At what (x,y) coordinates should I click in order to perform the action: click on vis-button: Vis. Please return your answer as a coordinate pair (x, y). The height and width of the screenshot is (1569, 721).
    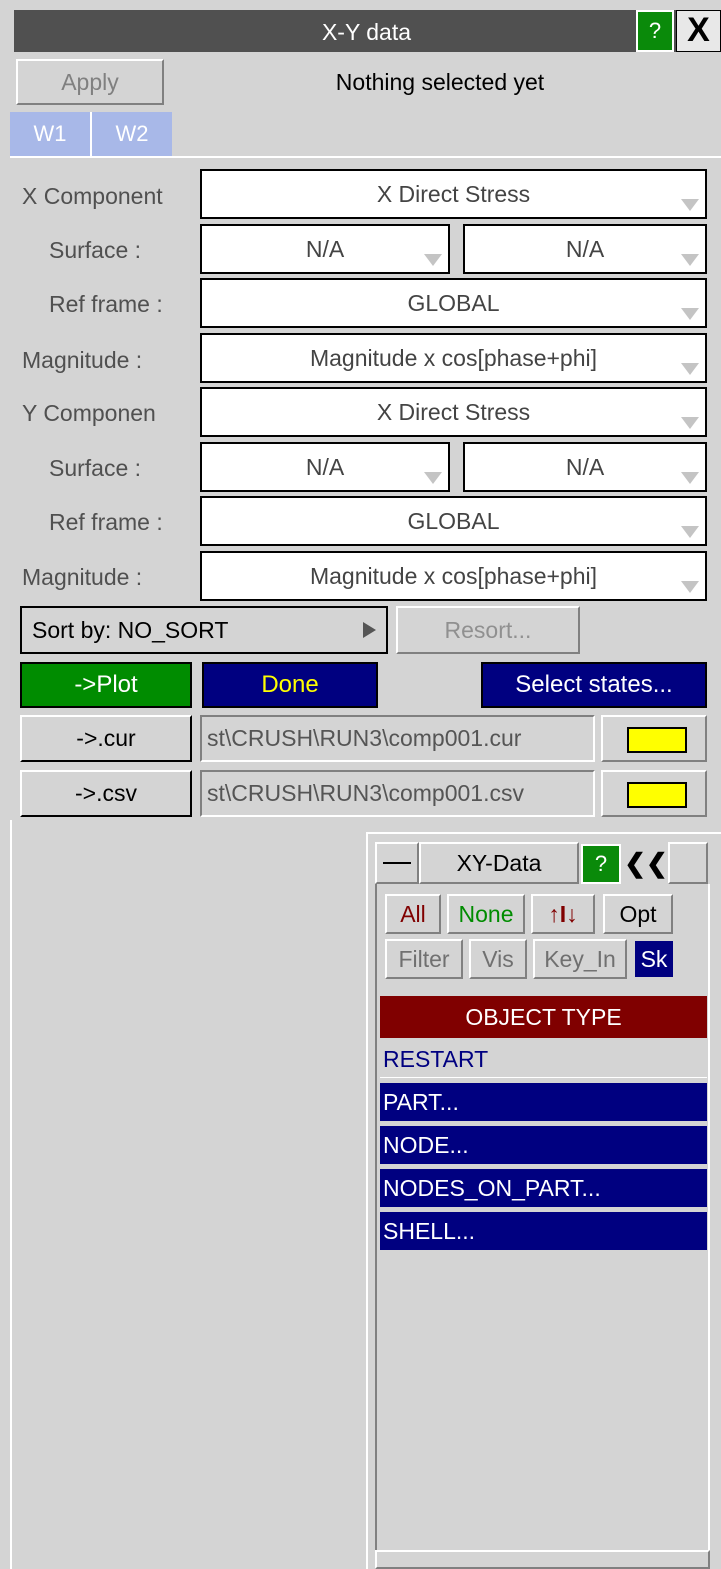
    Looking at the image, I should click on (498, 959).